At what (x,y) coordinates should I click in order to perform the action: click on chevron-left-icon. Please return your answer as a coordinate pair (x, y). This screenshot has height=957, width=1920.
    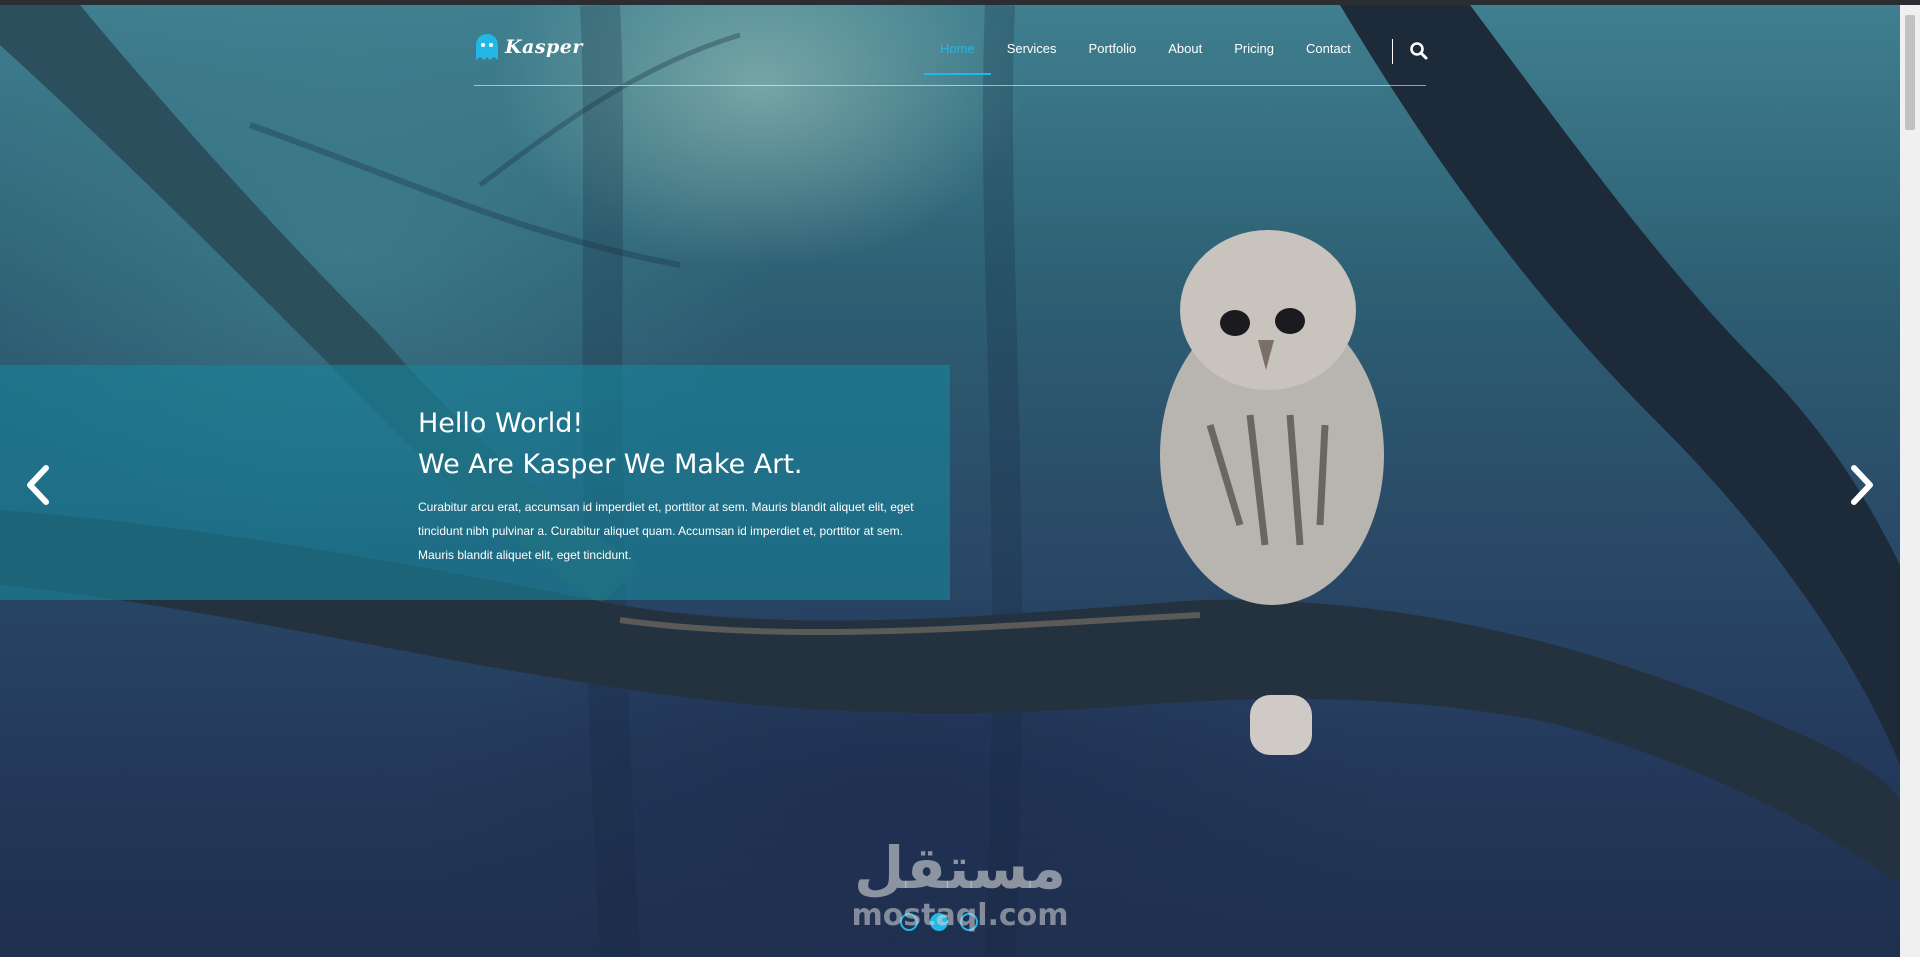
    Looking at the image, I should click on (38, 485).